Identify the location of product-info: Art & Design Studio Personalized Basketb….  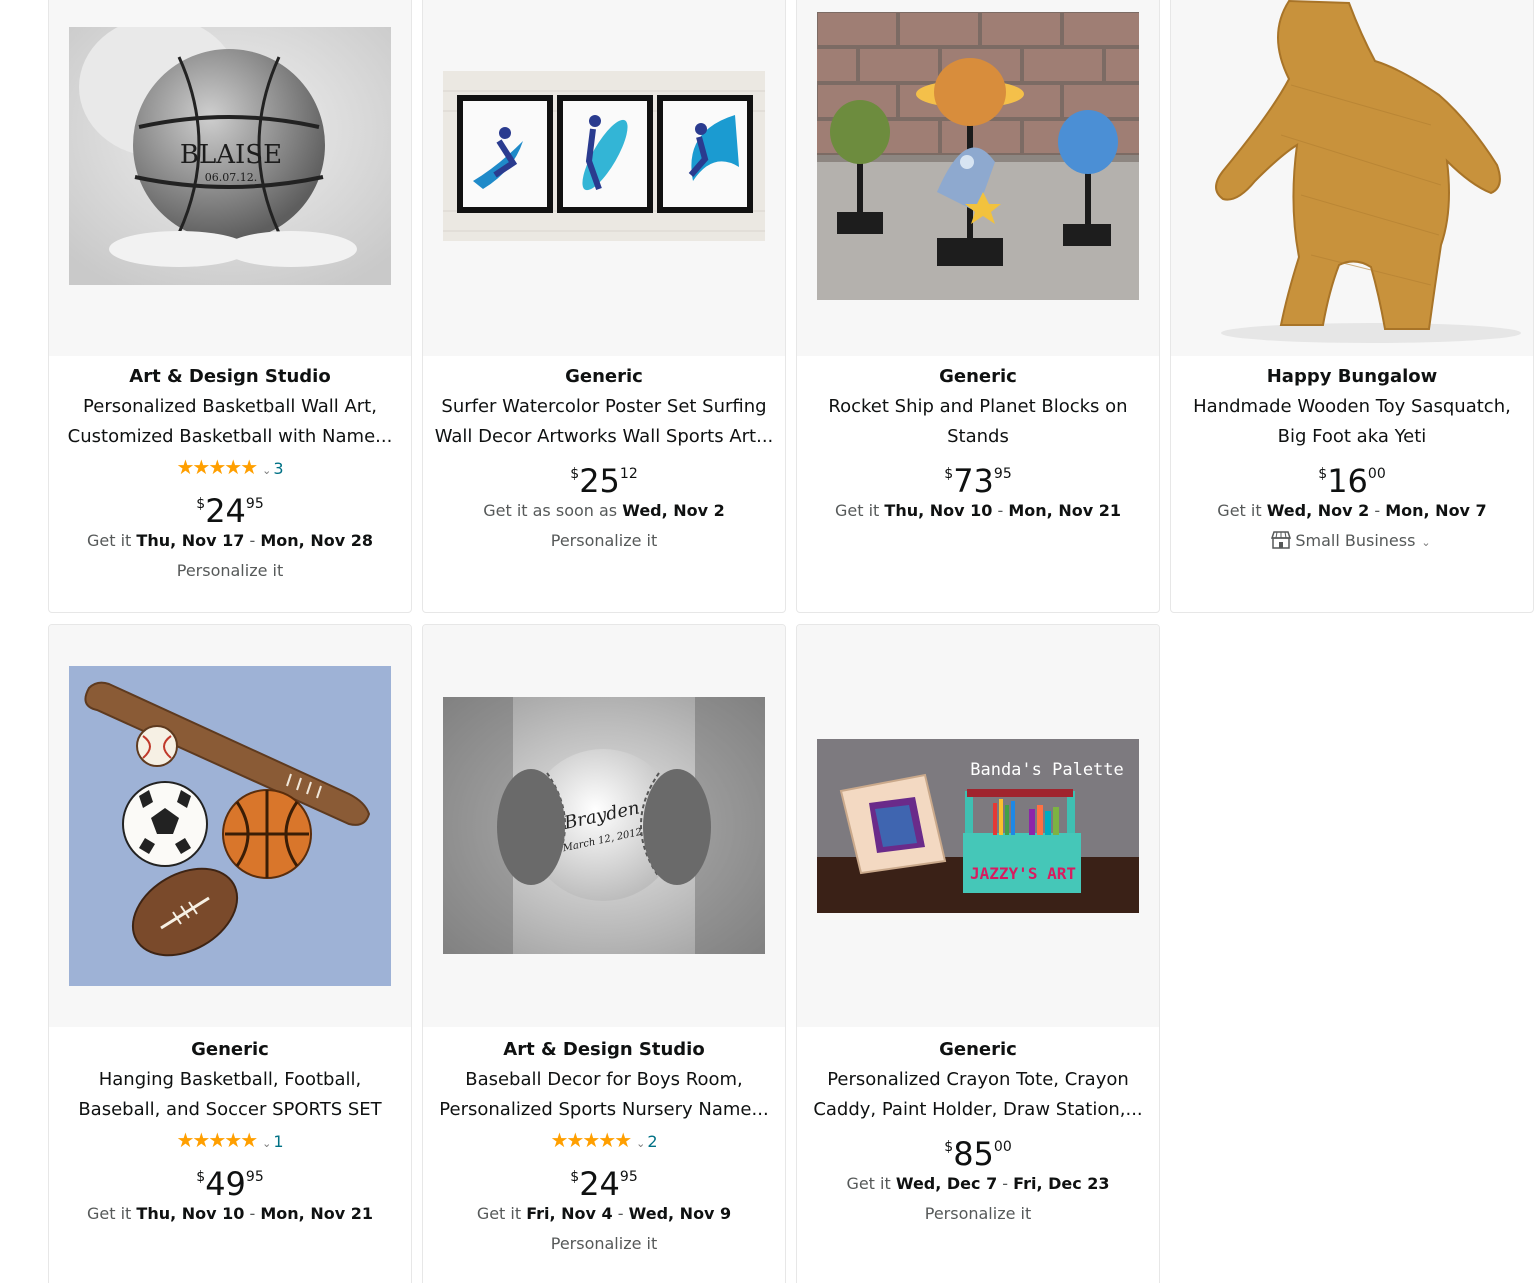
(230, 474).